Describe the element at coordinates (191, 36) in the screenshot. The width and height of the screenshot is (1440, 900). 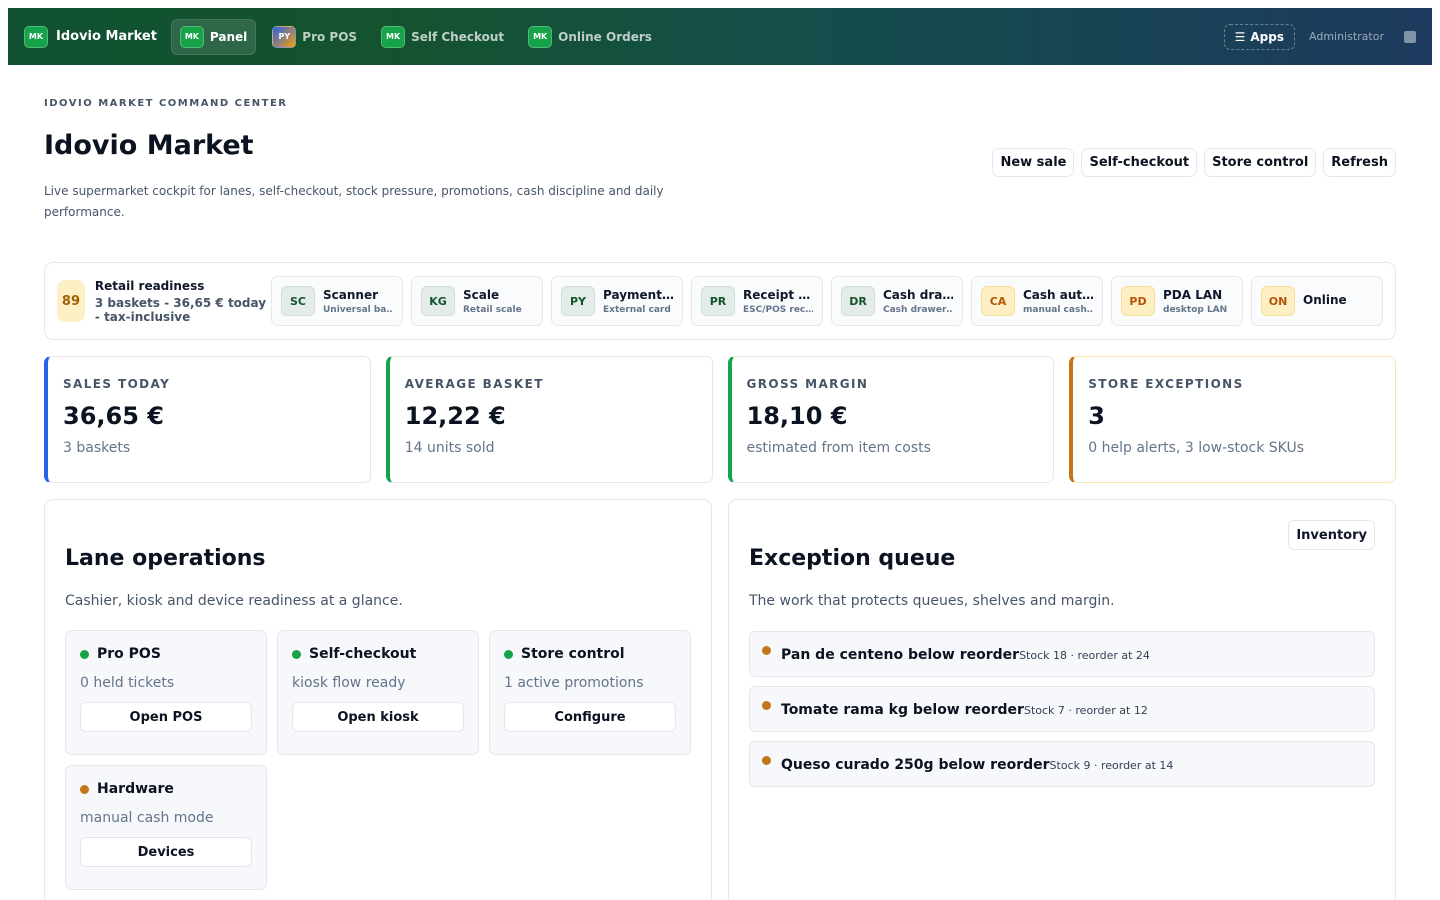
I see `panel-app-icon: MK` at that location.